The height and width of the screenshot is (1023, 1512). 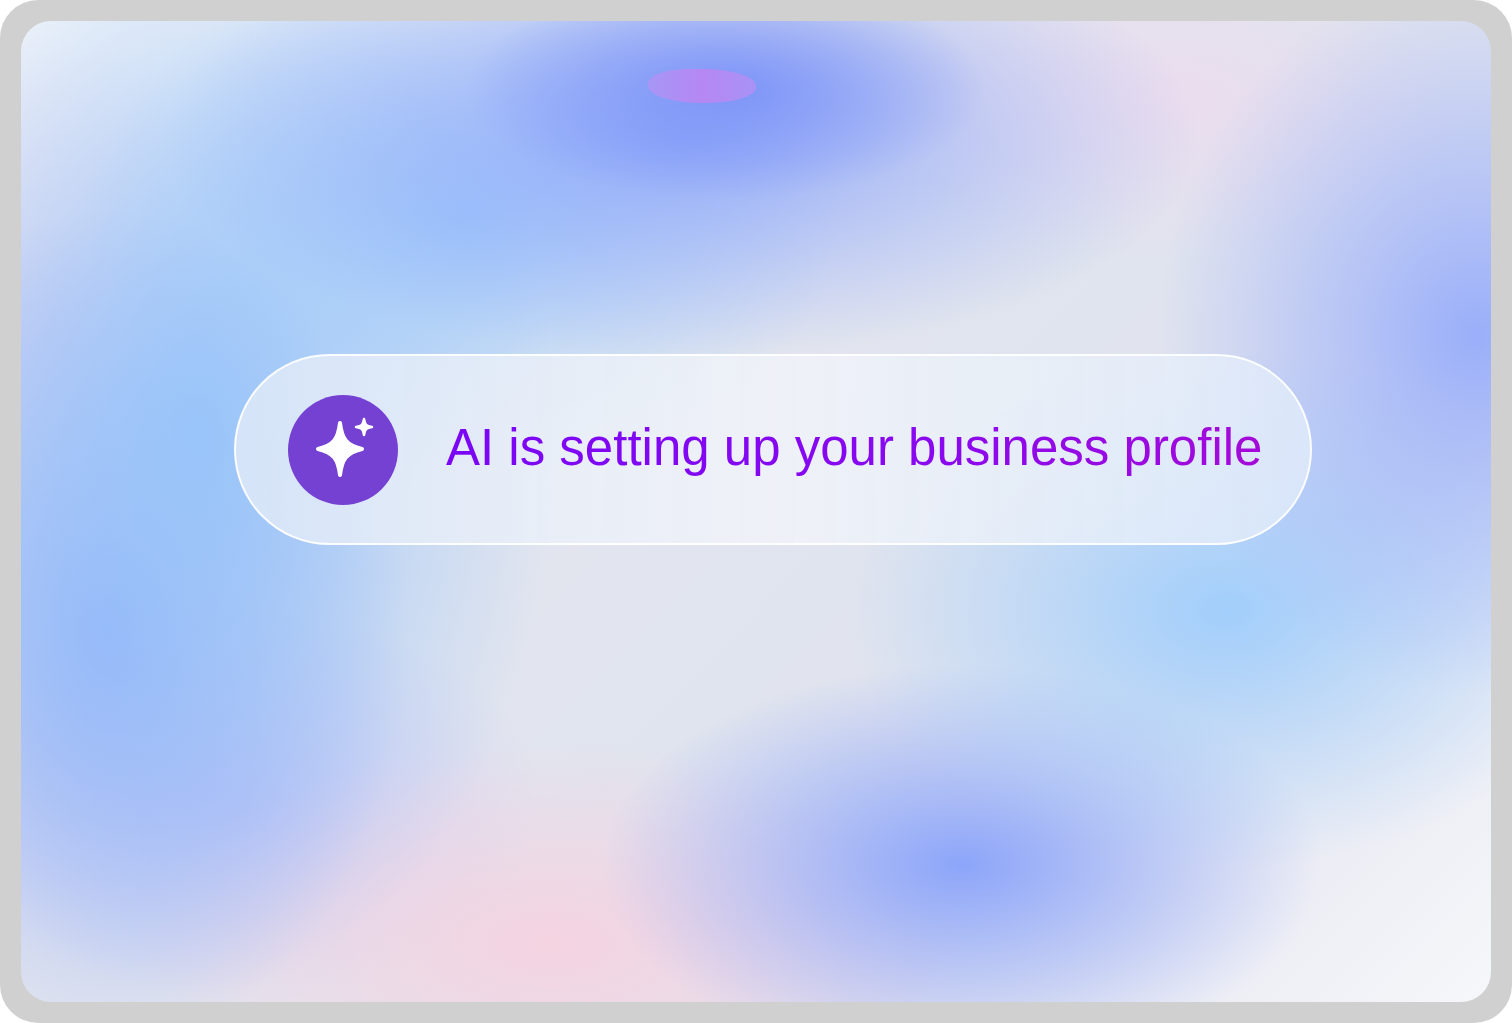 I want to click on sparkle-icon, so click(x=343, y=449).